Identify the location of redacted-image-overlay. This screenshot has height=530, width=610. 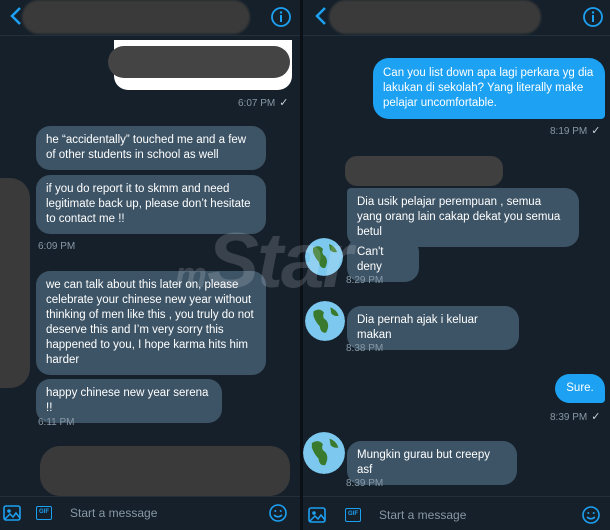
(199, 62).